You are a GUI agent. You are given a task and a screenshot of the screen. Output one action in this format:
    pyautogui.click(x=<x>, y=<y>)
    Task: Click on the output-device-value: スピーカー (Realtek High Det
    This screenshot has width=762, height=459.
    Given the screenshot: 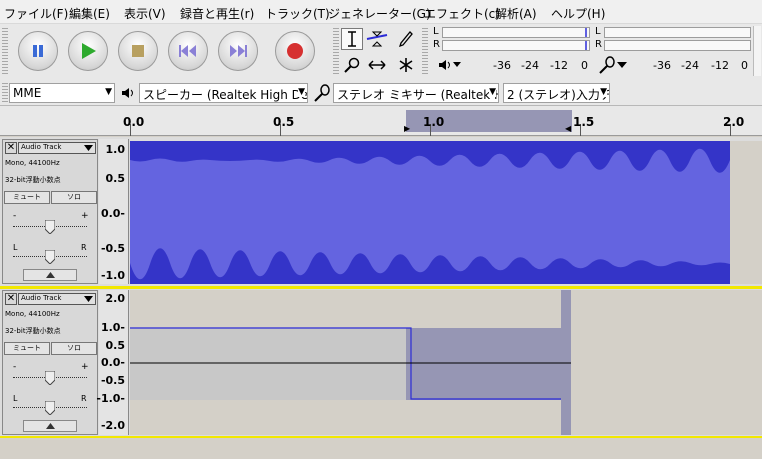 What is the action you would take?
    pyautogui.click(x=225, y=95)
    